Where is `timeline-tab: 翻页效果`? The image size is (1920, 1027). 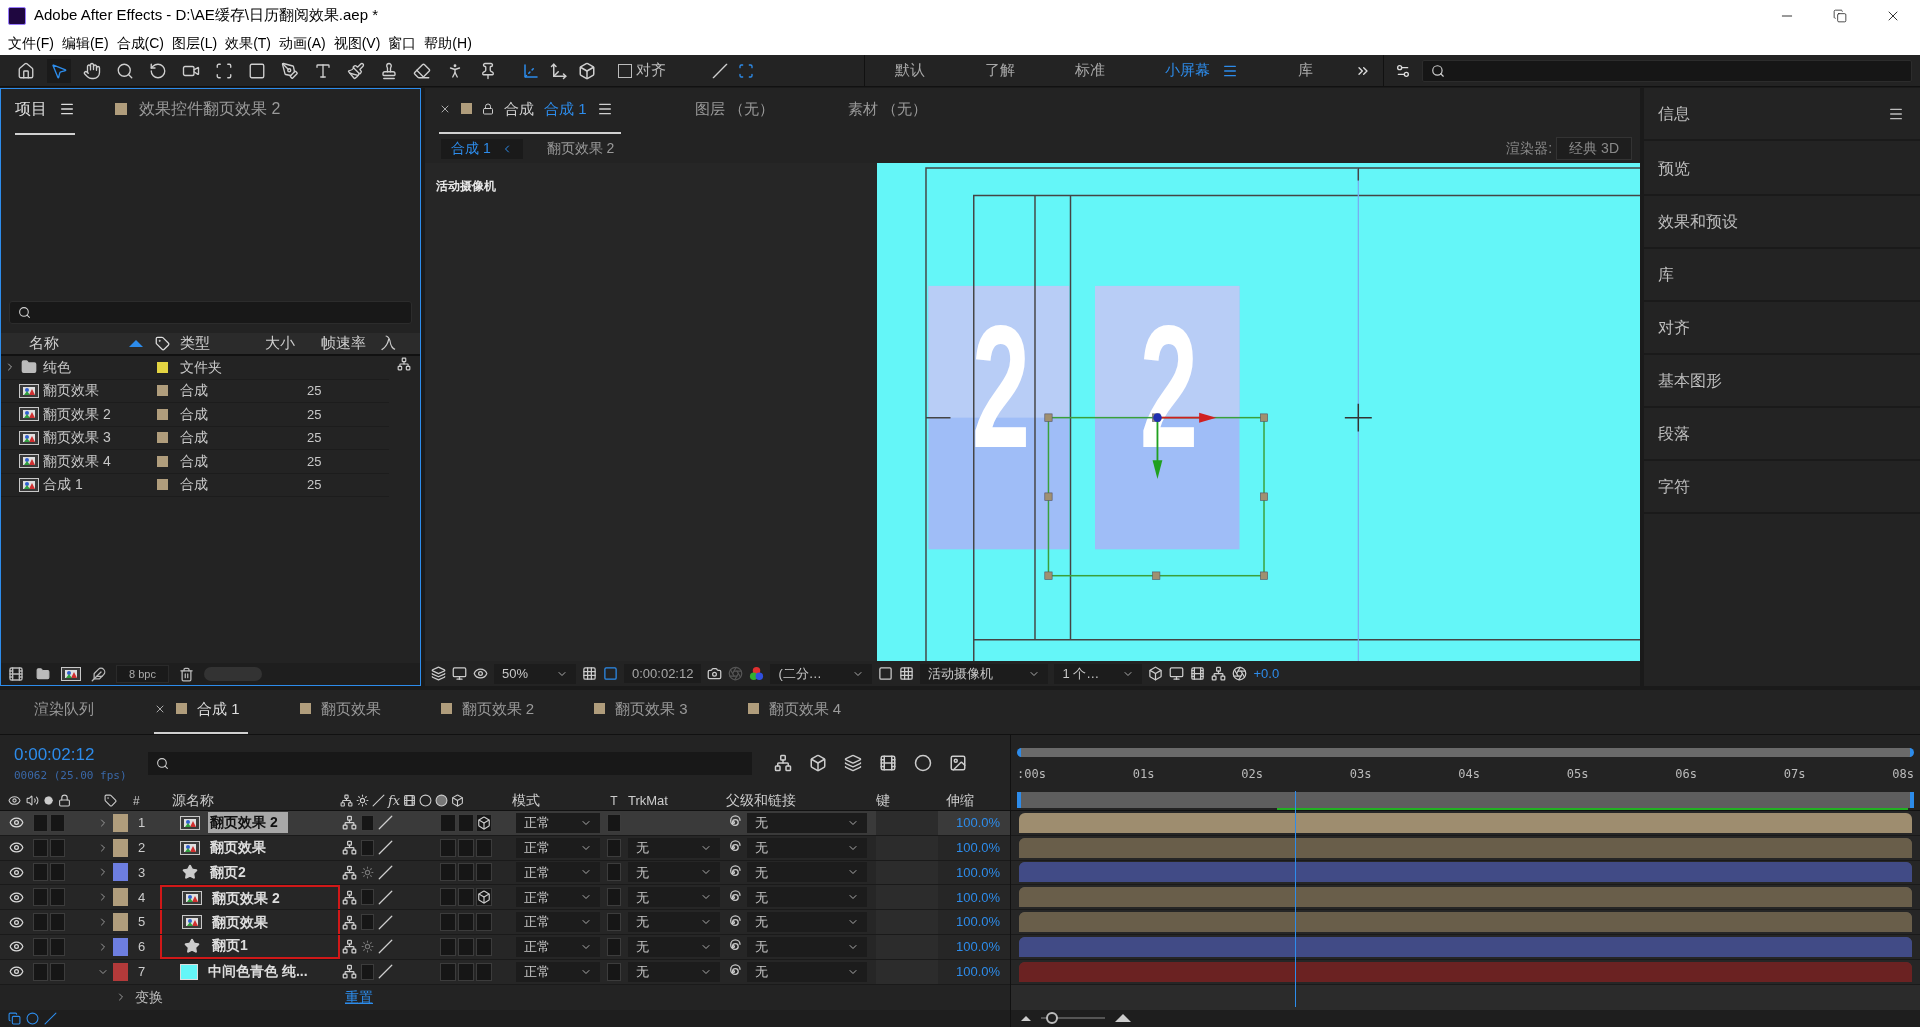 timeline-tab: 翻页效果 is located at coordinates (344, 715).